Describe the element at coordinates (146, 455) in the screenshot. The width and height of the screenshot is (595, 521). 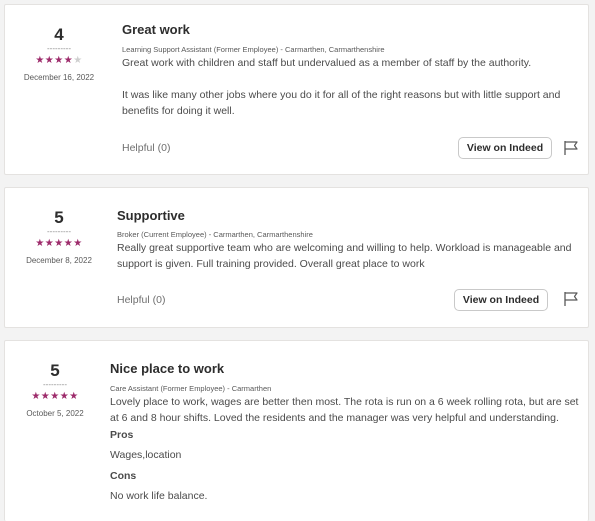
I see `pros-text: Wages,location` at that location.